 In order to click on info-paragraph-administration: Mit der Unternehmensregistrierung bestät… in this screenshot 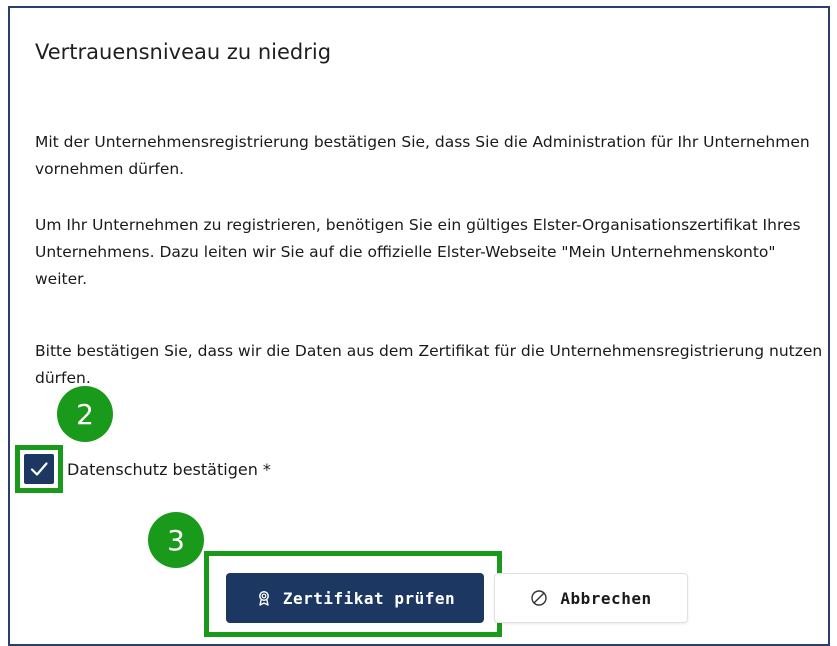, I will do `click(422, 155)`.